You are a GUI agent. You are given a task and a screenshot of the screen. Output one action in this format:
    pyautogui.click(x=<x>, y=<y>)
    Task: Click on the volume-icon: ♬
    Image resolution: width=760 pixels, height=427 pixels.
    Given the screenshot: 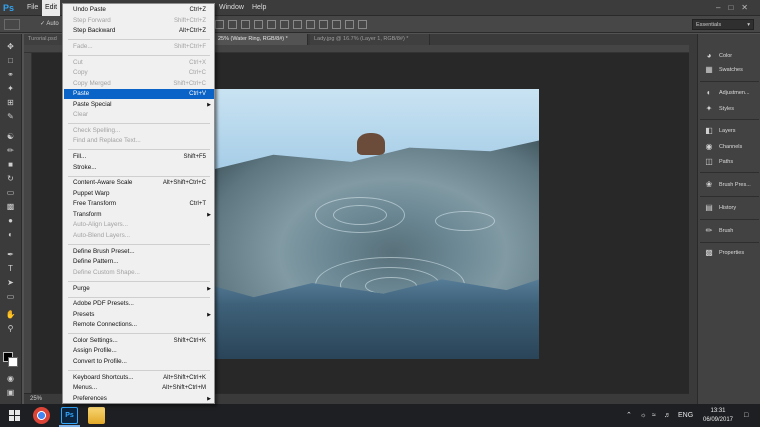 What is the action you would take?
    pyautogui.click(x=667, y=415)
    